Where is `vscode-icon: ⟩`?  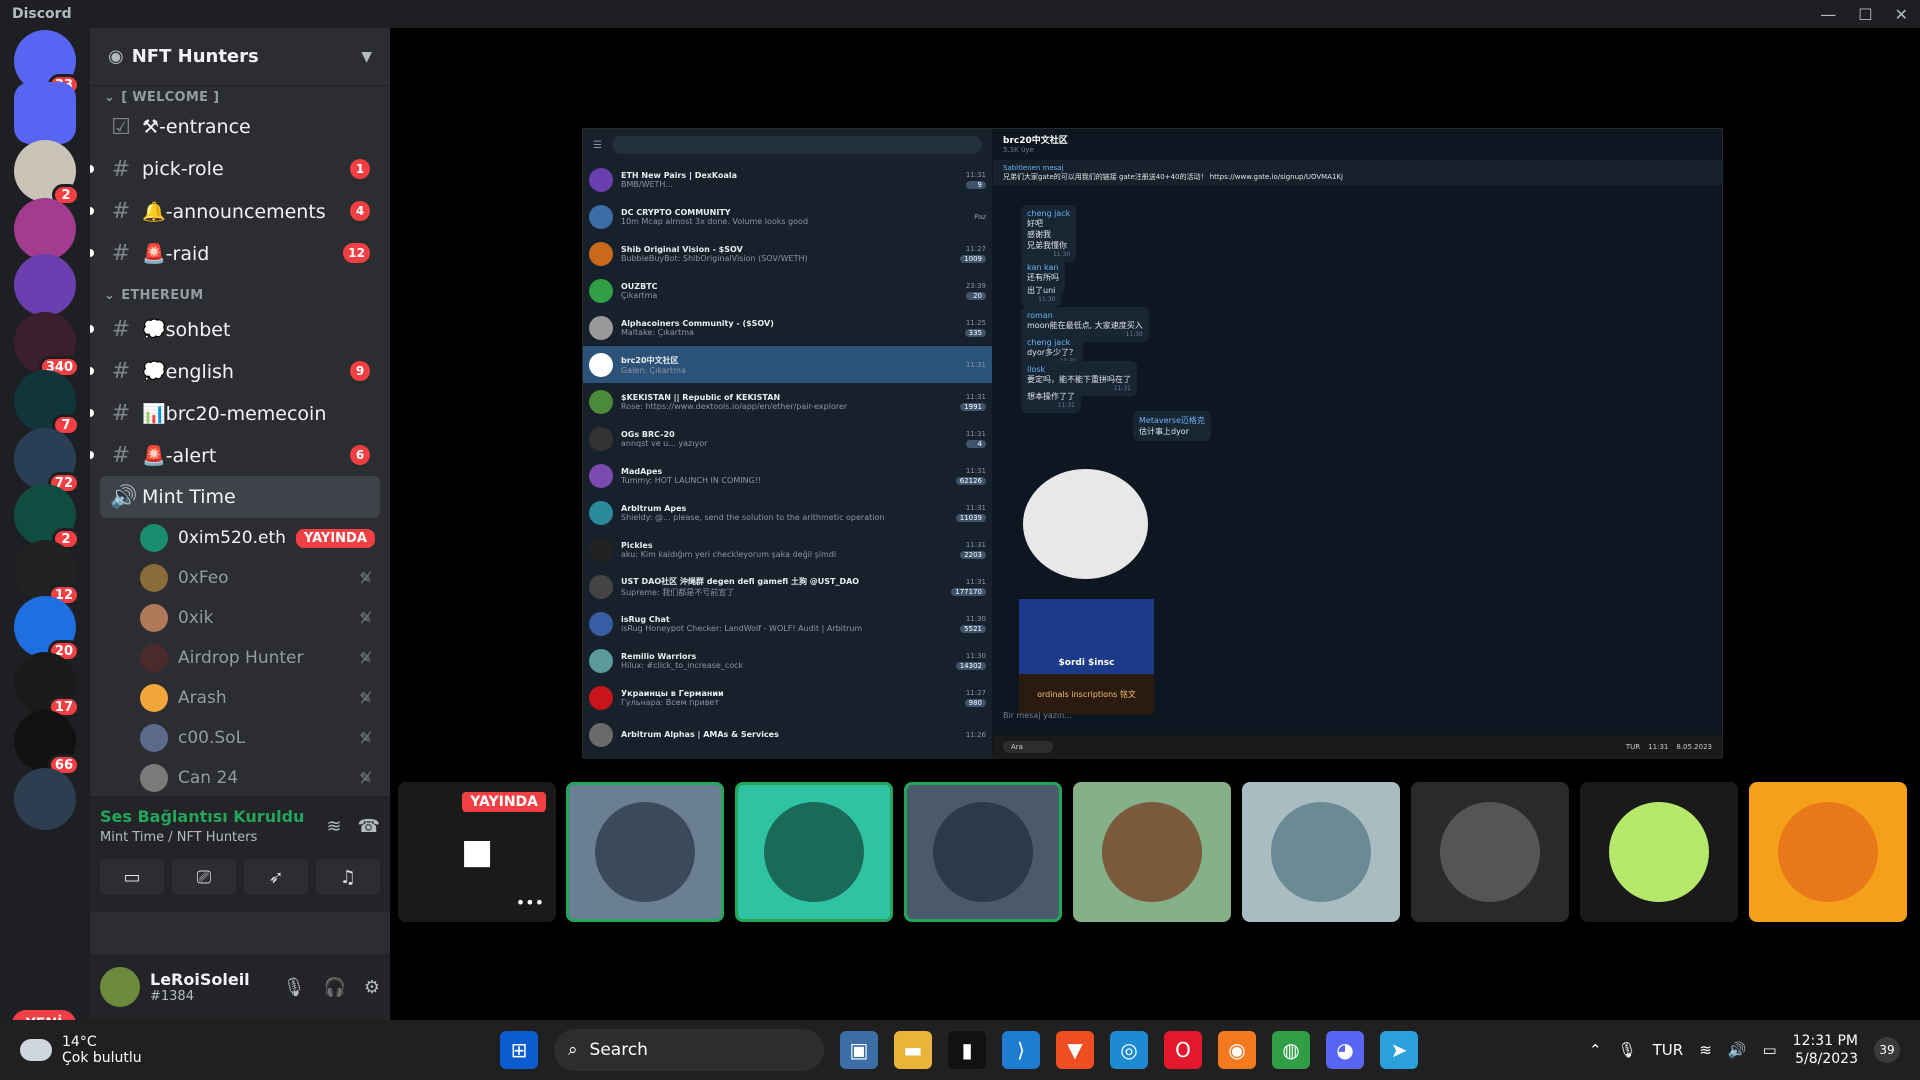
vscode-icon: ⟩ is located at coordinates (1021, 1050).